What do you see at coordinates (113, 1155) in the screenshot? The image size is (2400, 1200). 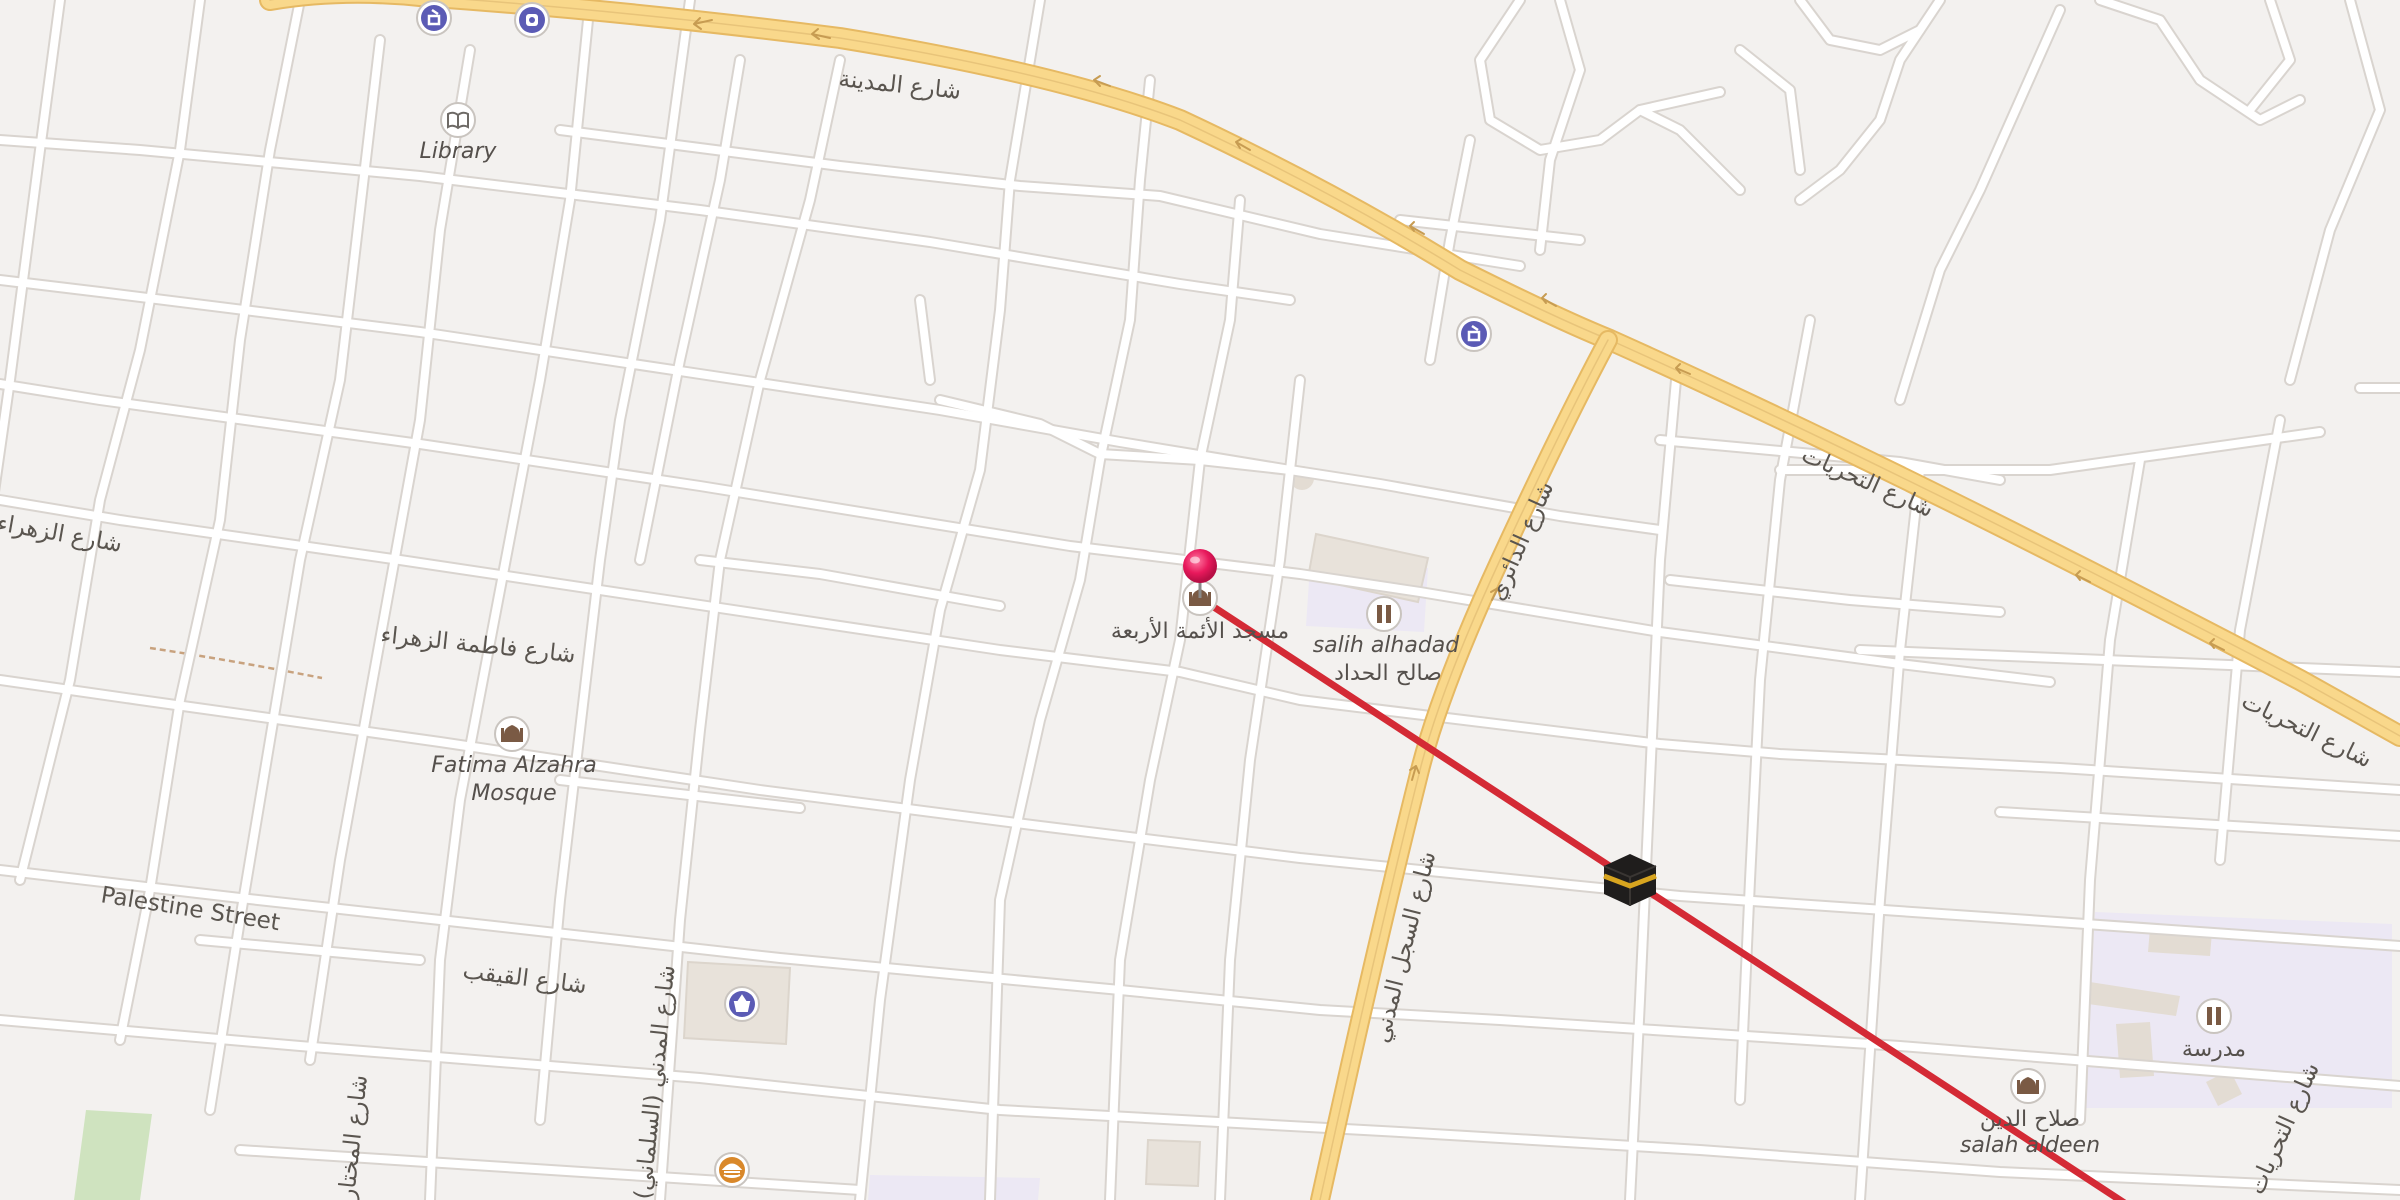 I see `park-area` at bounding box center [113, 1155].